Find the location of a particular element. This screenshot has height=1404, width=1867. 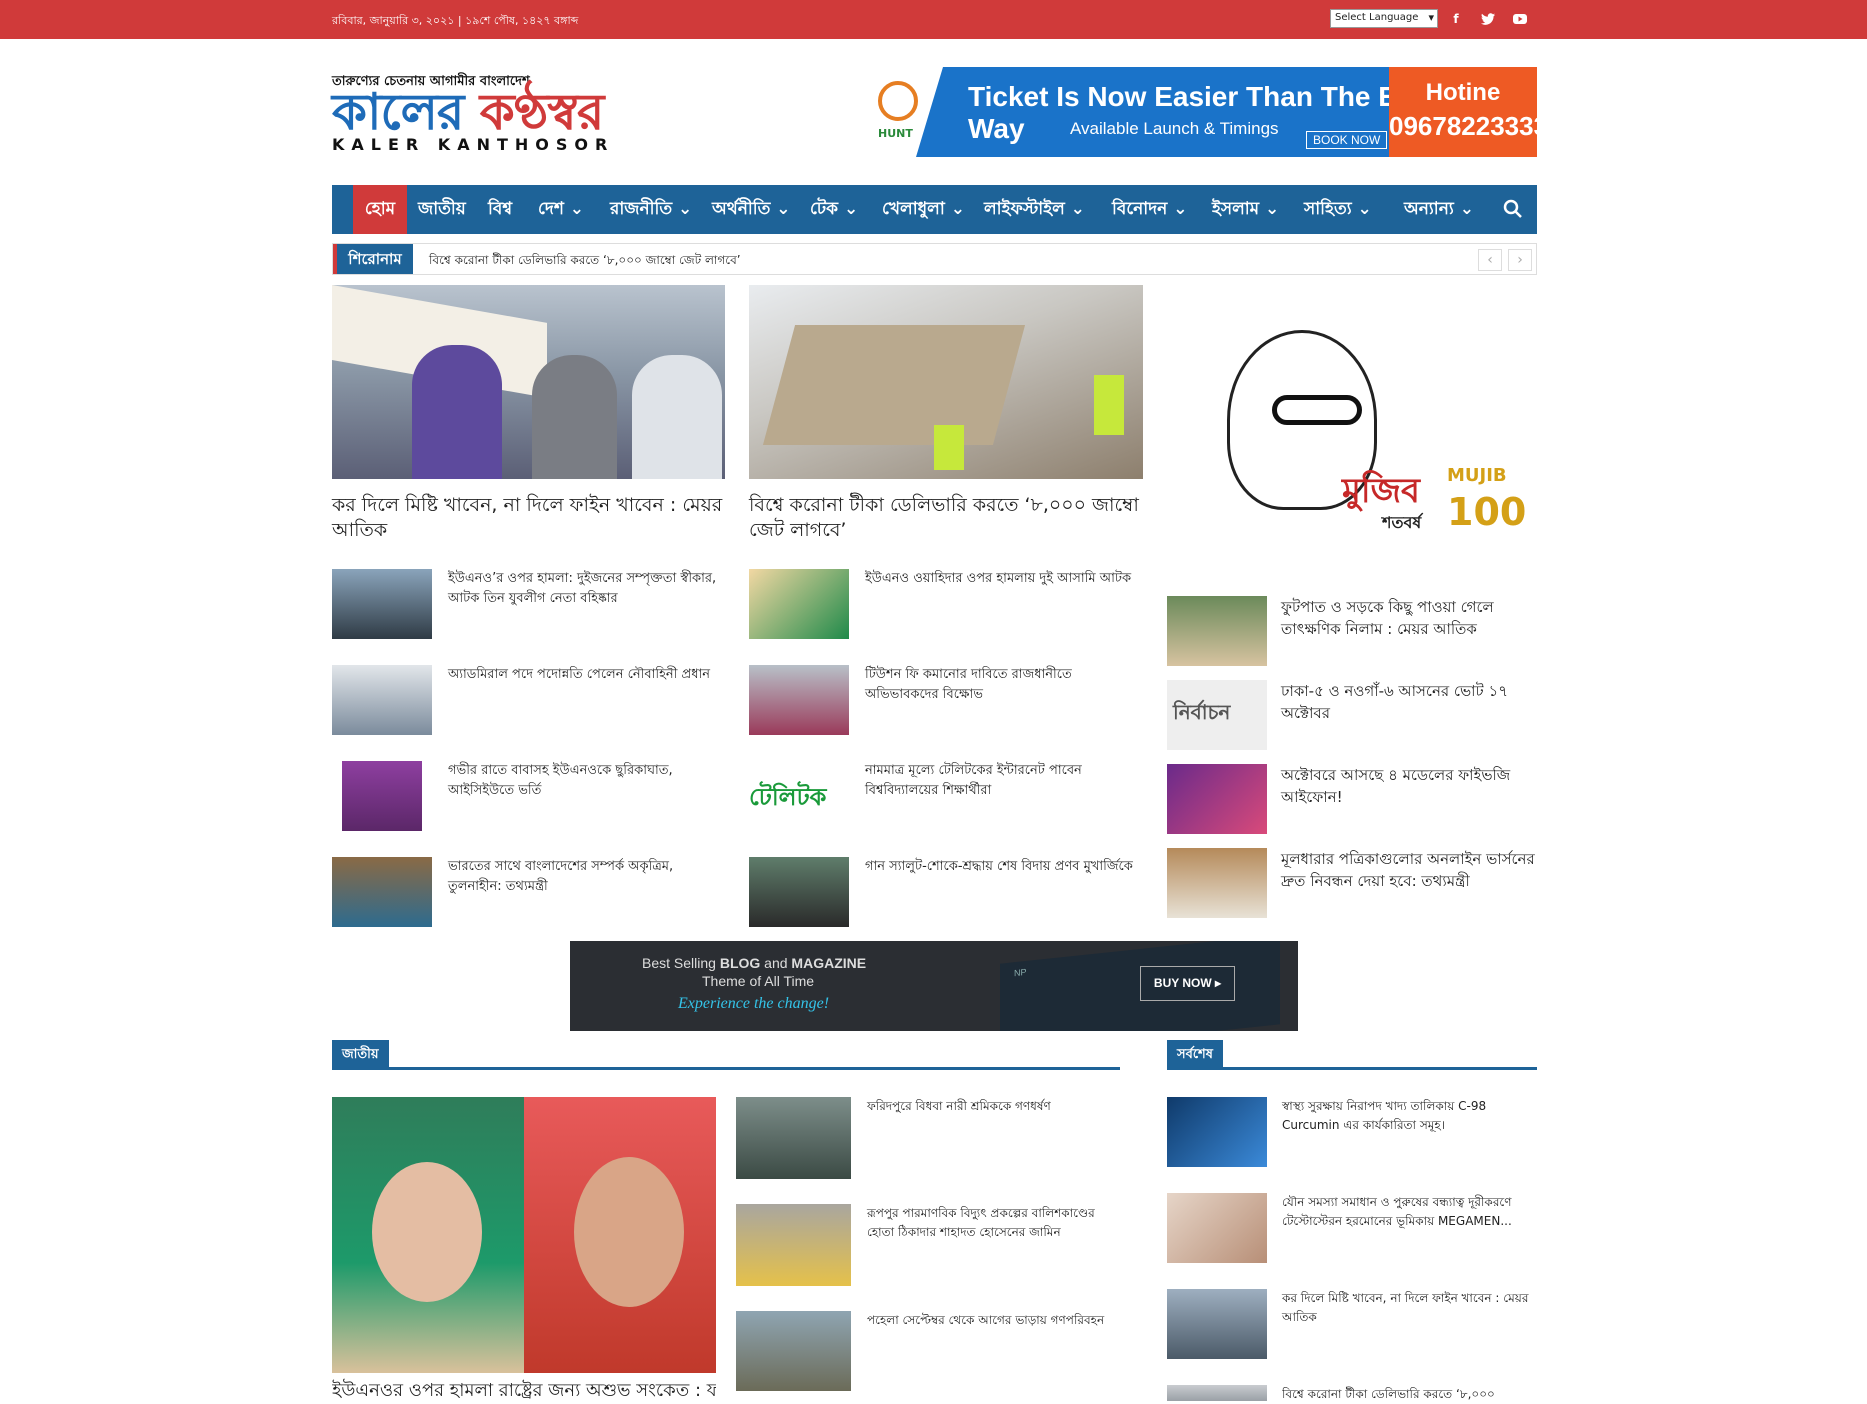

nav-item-lifestyle: লাইফস্টাইল ⌄ is located at coordinates (1034, 209).